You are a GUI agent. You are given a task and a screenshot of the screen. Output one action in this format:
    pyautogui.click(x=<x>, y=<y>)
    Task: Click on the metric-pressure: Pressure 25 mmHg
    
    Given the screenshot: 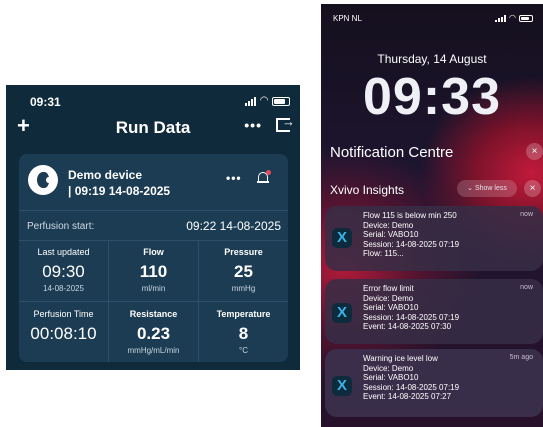 What is the action you would take?
    pyautogui.click(x=243, y=270)
    